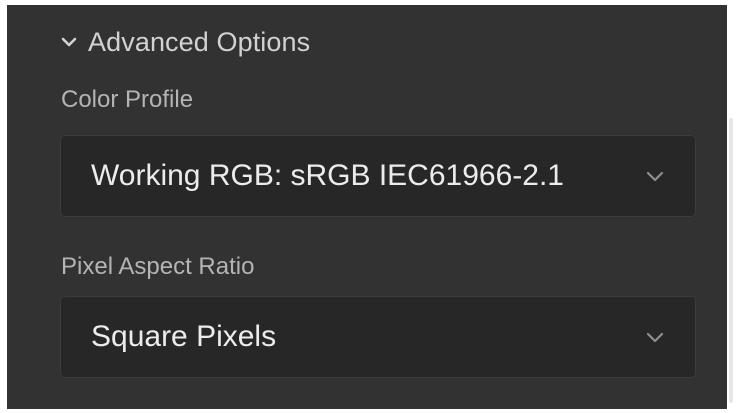  What do you see at coordinates (327, 175) in the screenshot?
I see `color-profile-value: Working RGB: sRGB IEC61966-2.1` at bounding box center [327, 175].